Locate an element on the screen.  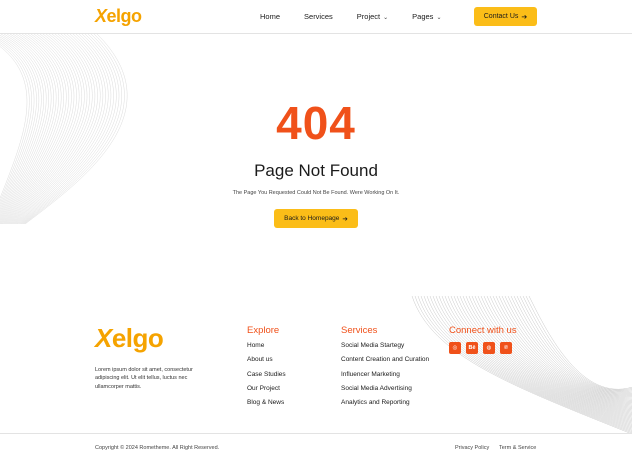
nav-home: Home is located at coordinates (270, 16).